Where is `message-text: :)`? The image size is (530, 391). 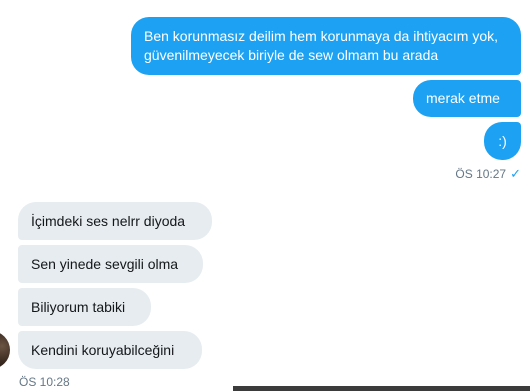
message-text: :) is located at coordinates (502, 140).